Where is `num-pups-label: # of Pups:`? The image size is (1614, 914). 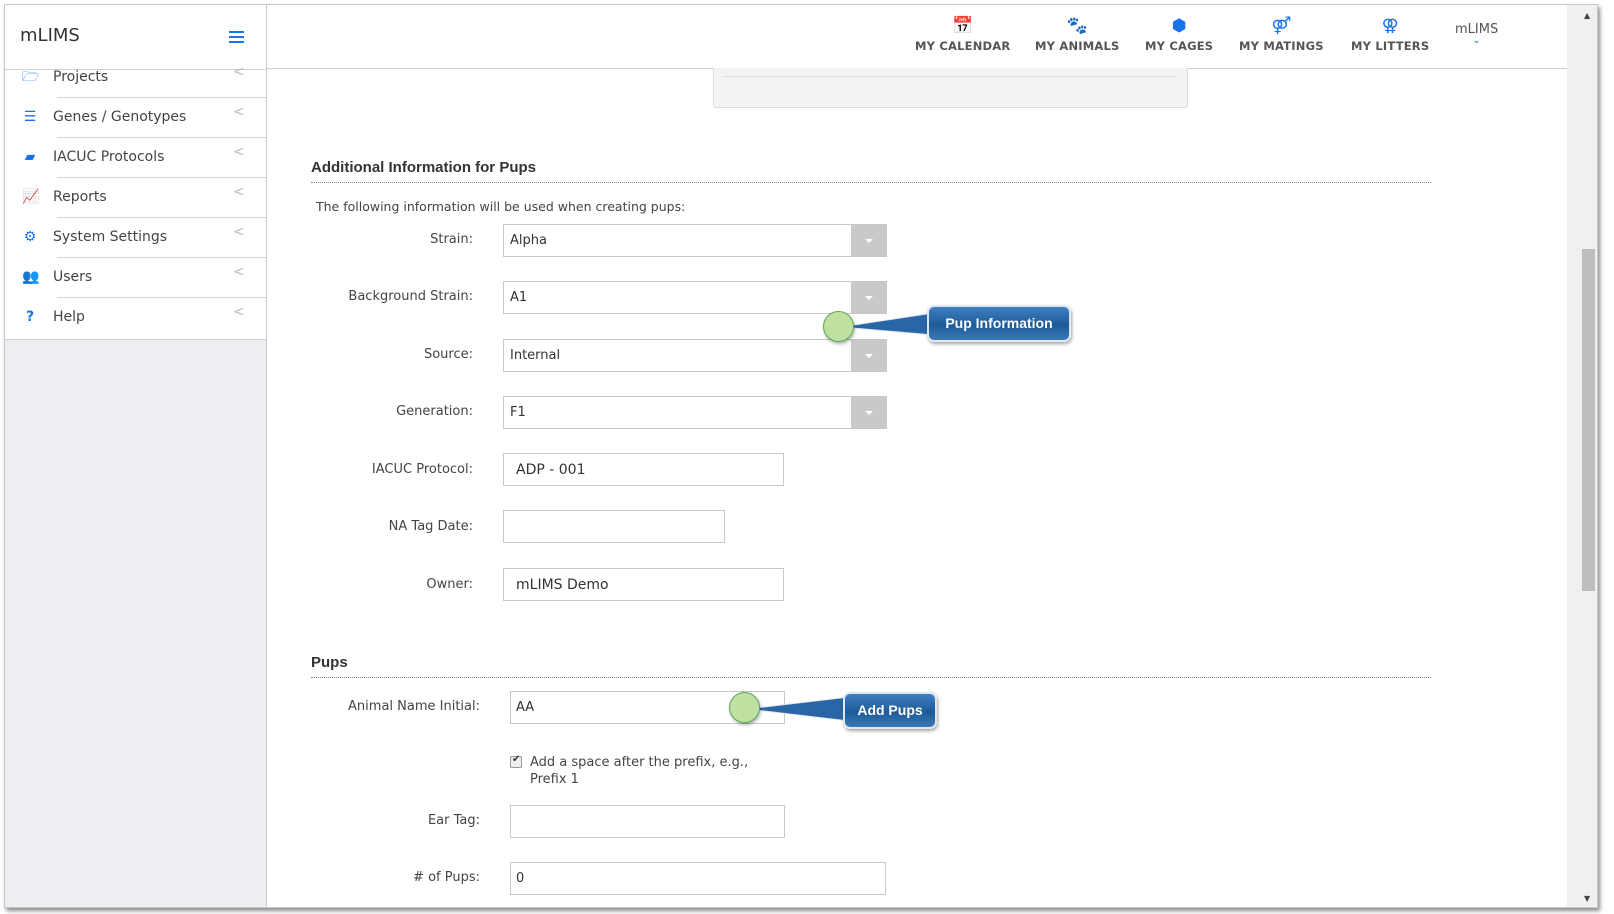
num-pups-label: # of Pups: is located at coordinates (446, 877).